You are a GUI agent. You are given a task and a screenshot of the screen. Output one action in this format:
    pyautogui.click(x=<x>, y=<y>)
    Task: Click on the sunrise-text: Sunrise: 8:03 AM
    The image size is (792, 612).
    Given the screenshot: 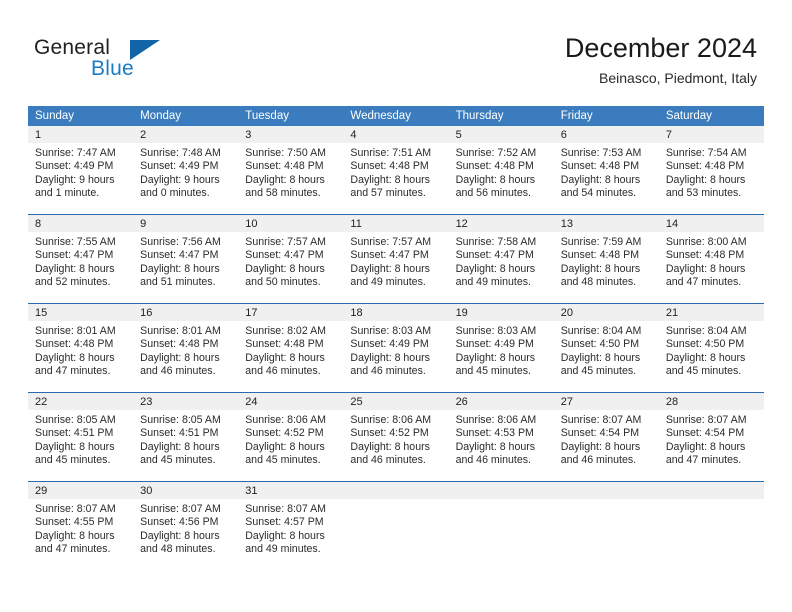 What is the action you would take?
    pyautogui.click(x=496, y=331)
    